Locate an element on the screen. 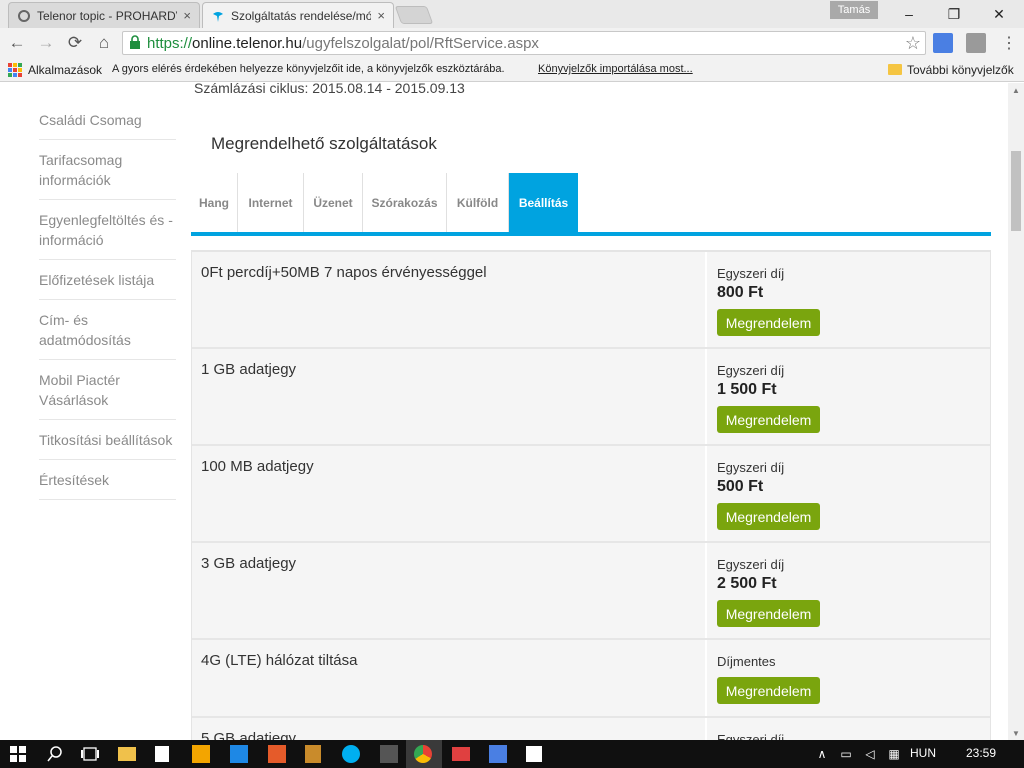 This screenshot has height=768, width=1024. other-bookmarks-label: További könyvjelzők is located at coordinates (960, 70).